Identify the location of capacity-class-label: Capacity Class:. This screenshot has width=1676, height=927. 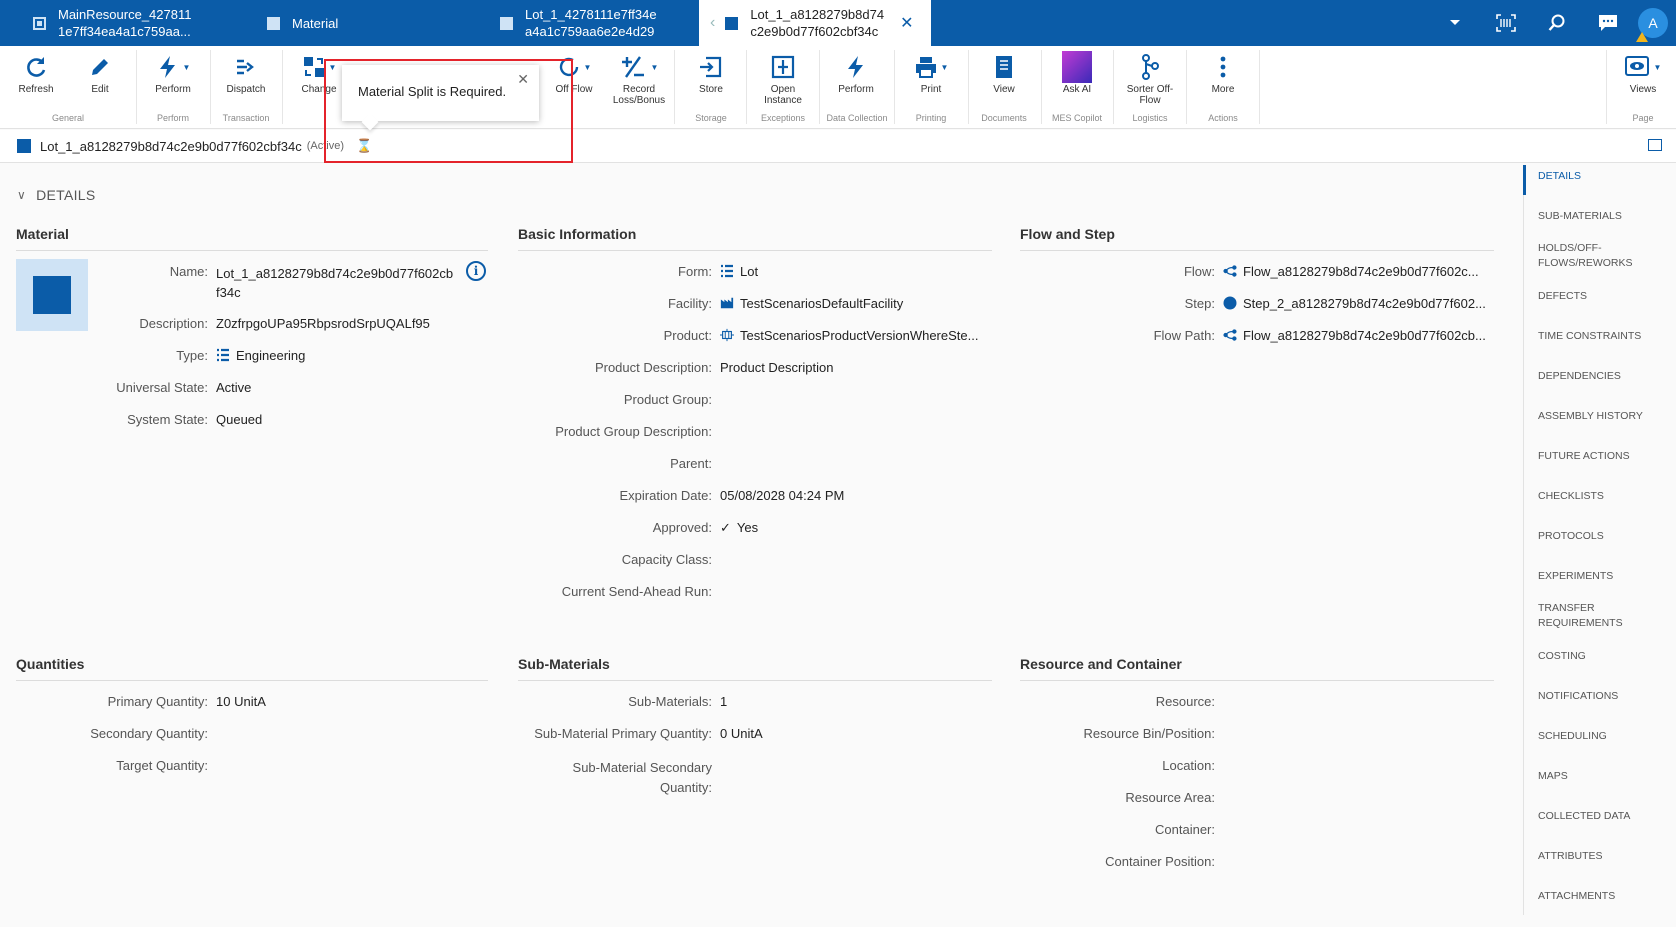
(666, 559).